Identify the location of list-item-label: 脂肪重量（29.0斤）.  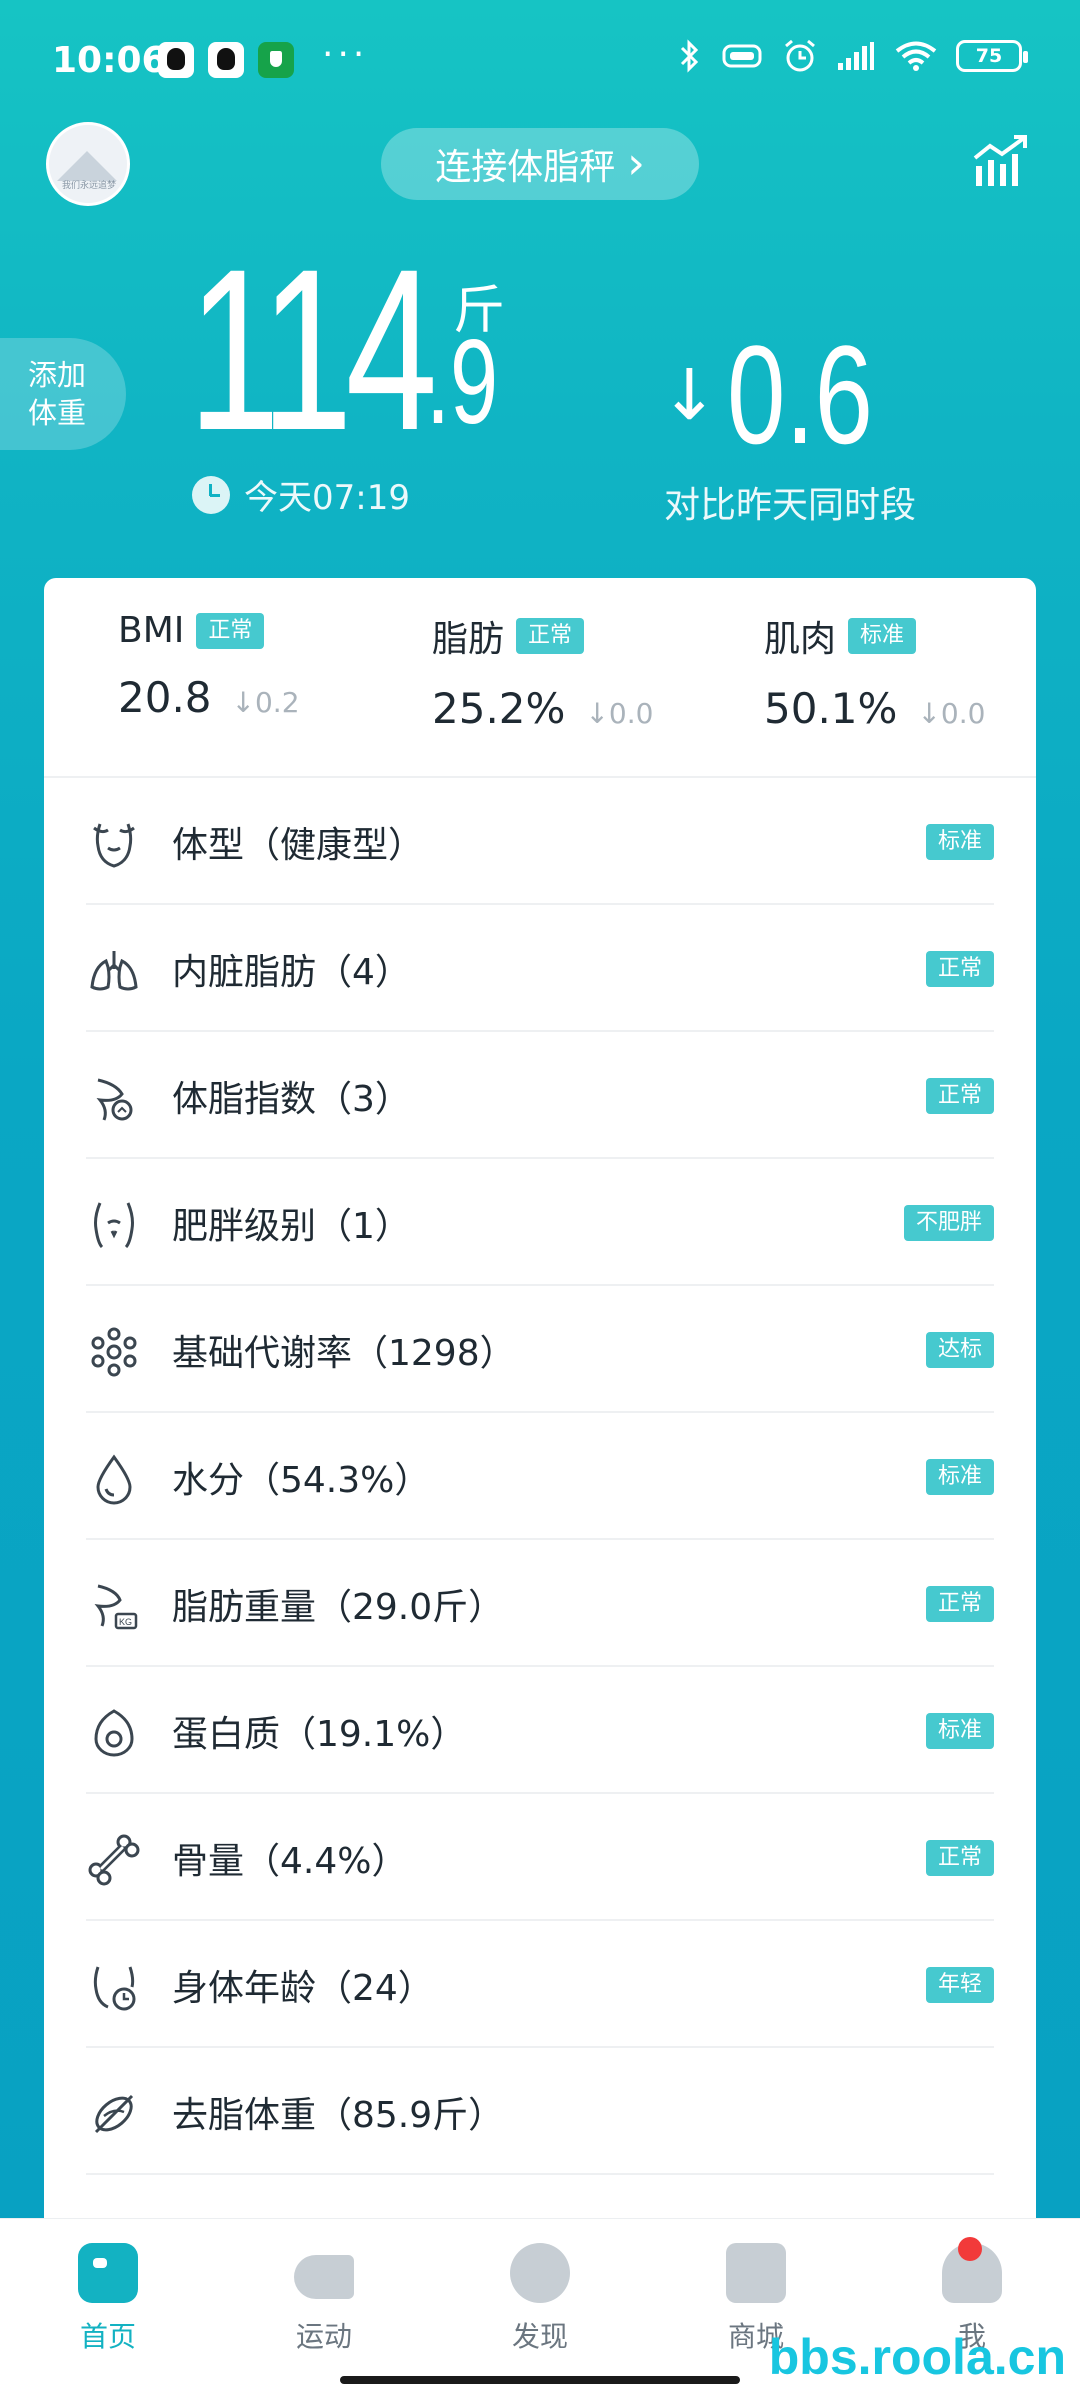
(338, 1607).